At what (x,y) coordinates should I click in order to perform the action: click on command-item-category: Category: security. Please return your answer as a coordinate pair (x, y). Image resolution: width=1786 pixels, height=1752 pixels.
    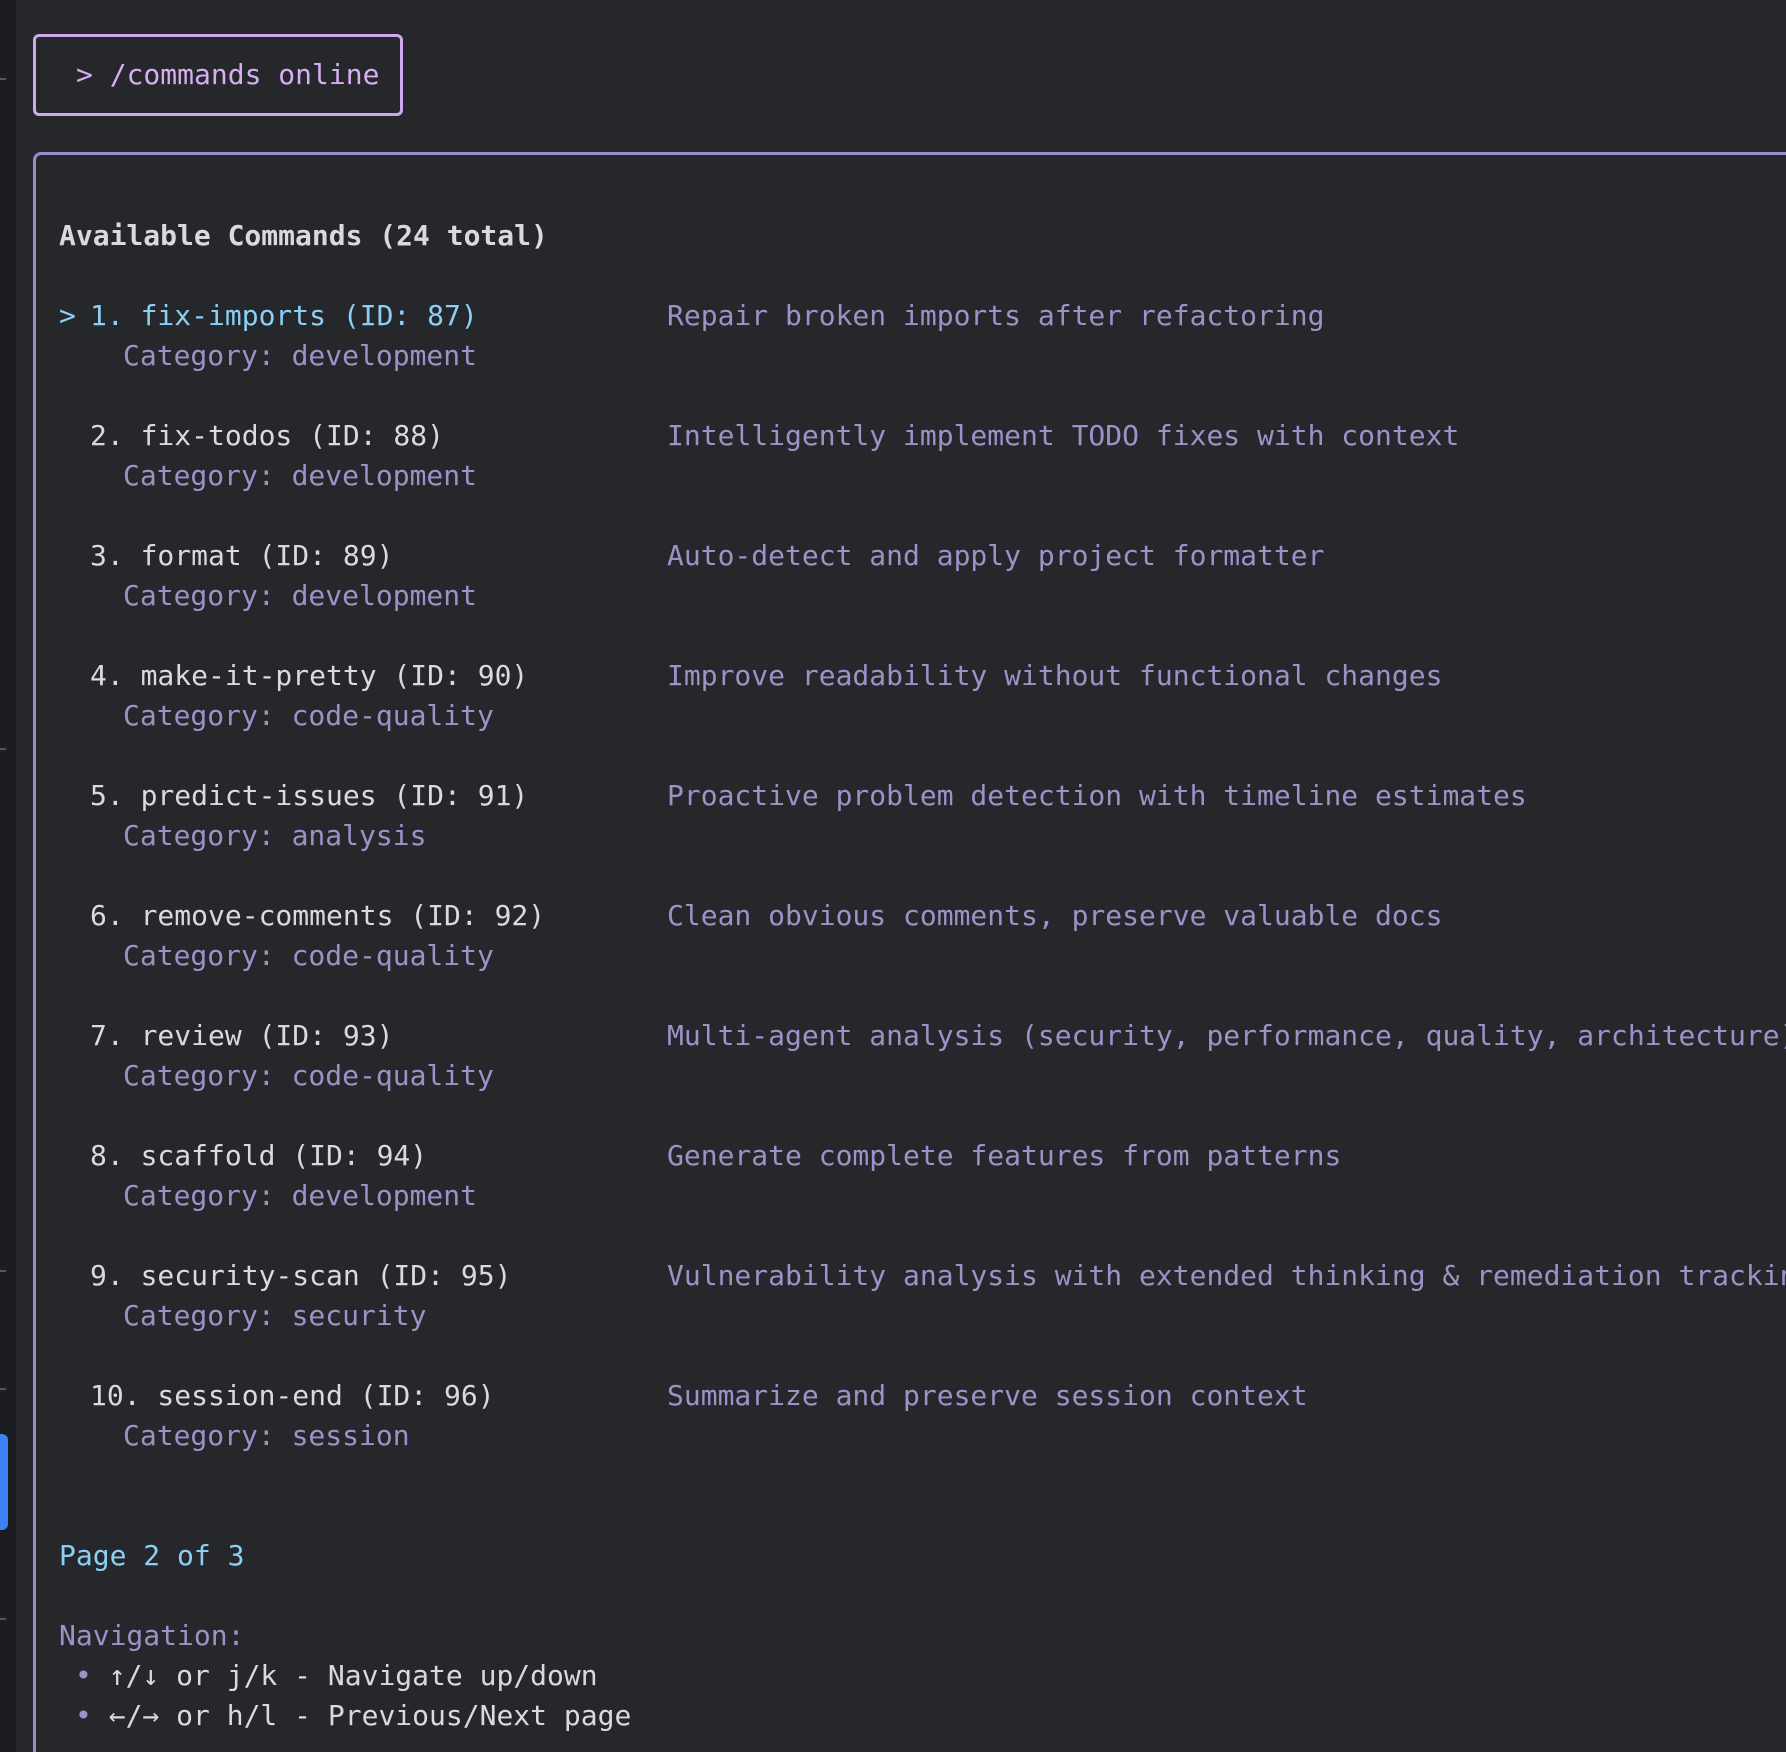
    Looking at the image, I should click on (275, 1315).